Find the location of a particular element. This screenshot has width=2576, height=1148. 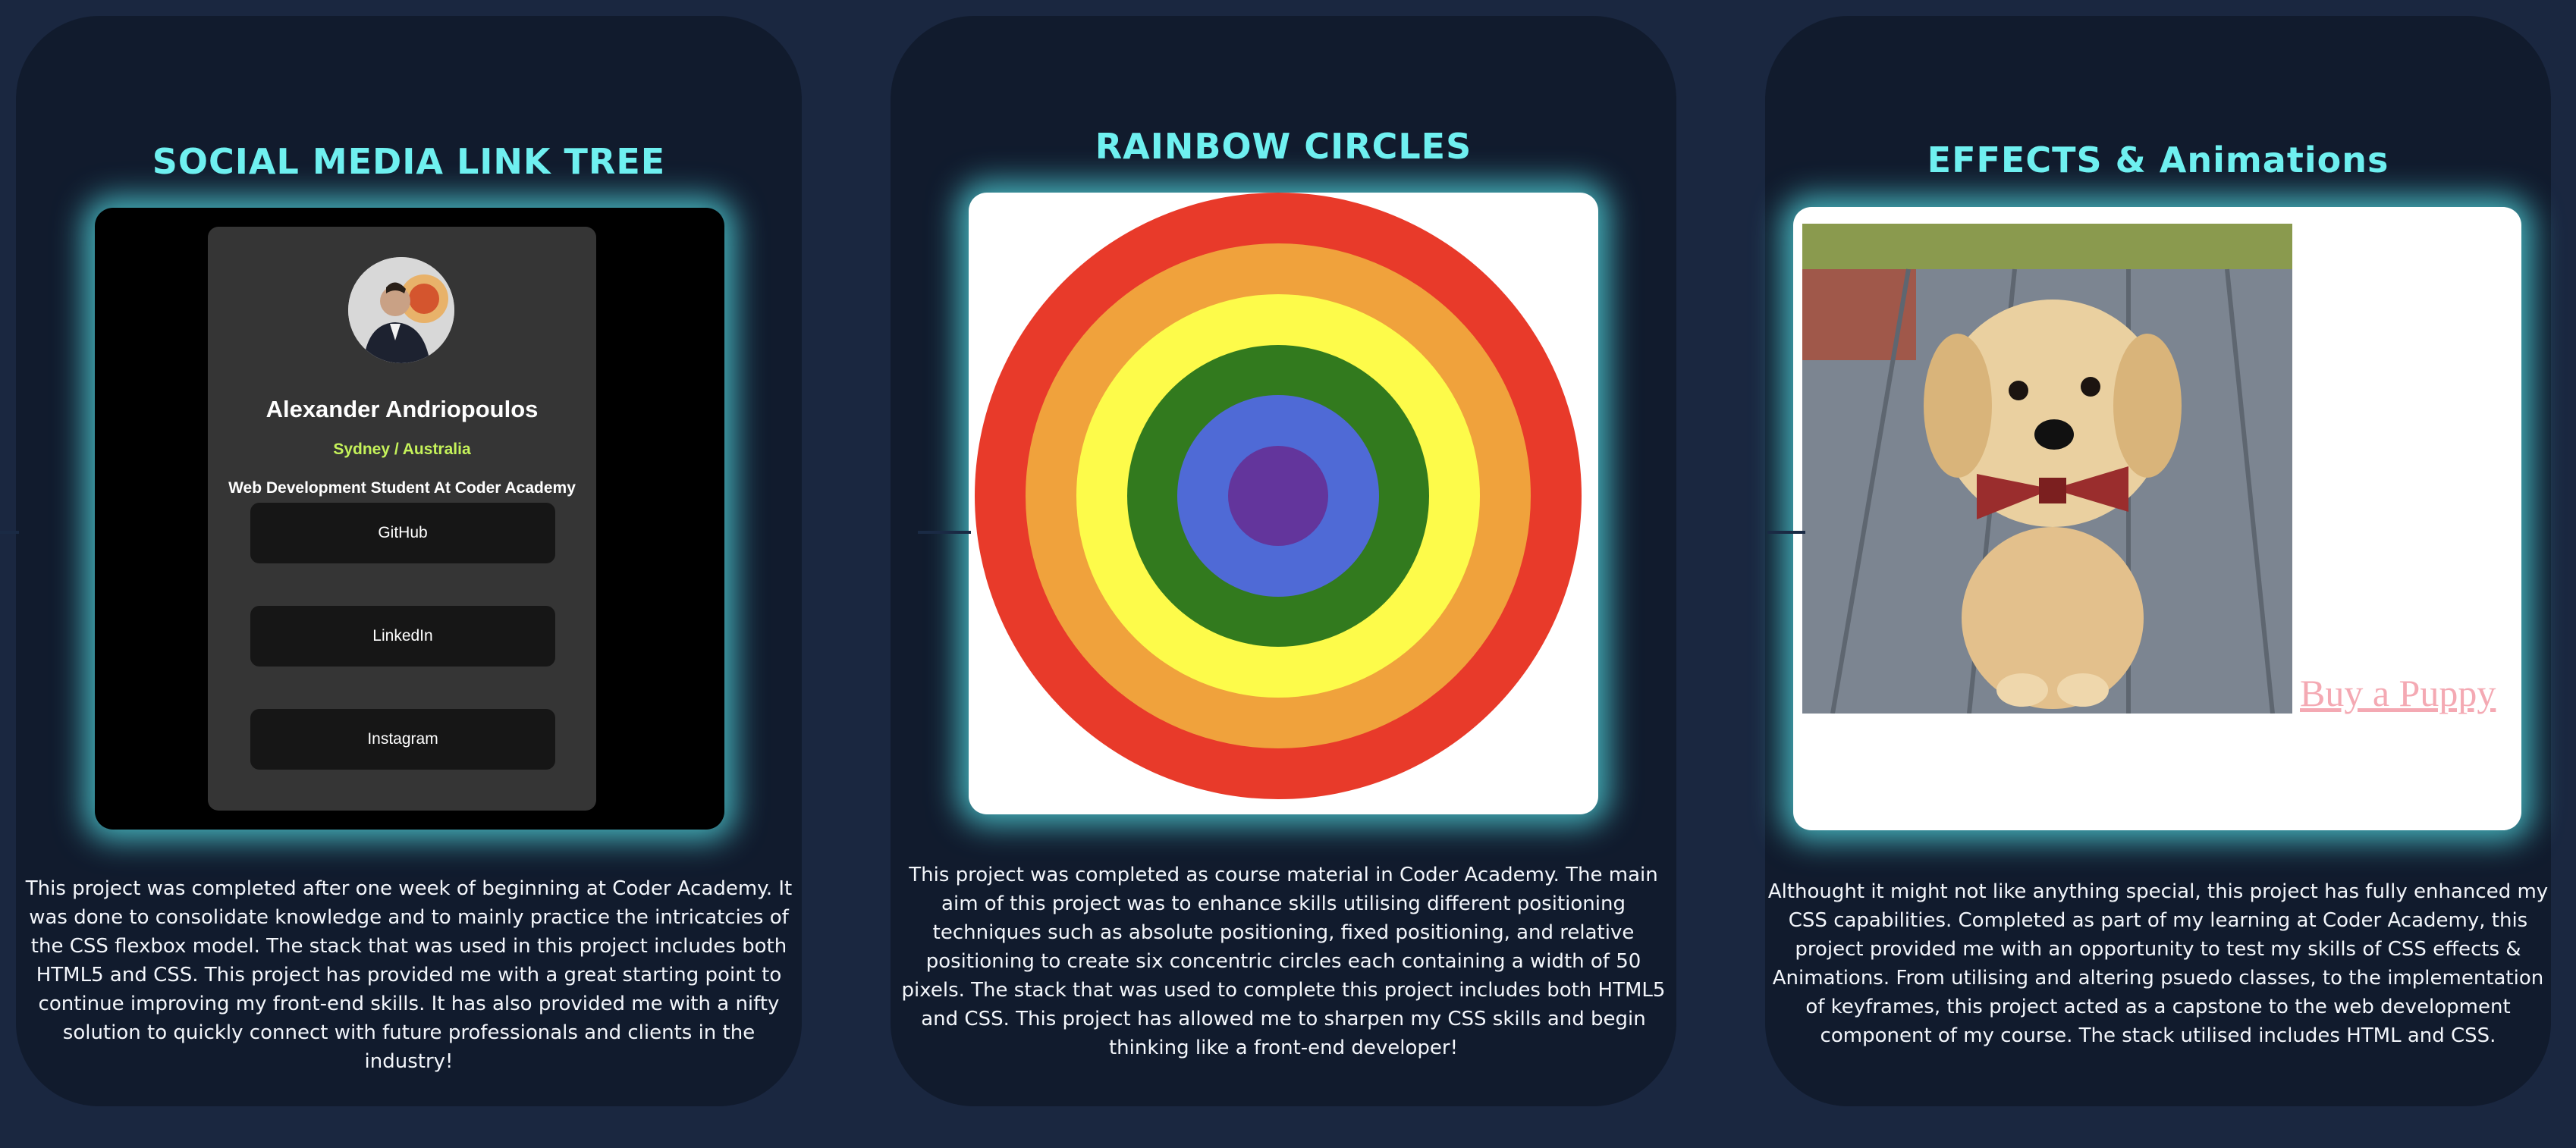

buy-a-puppy-link: Buy a Puppy is located at coordinates (2398, 693).